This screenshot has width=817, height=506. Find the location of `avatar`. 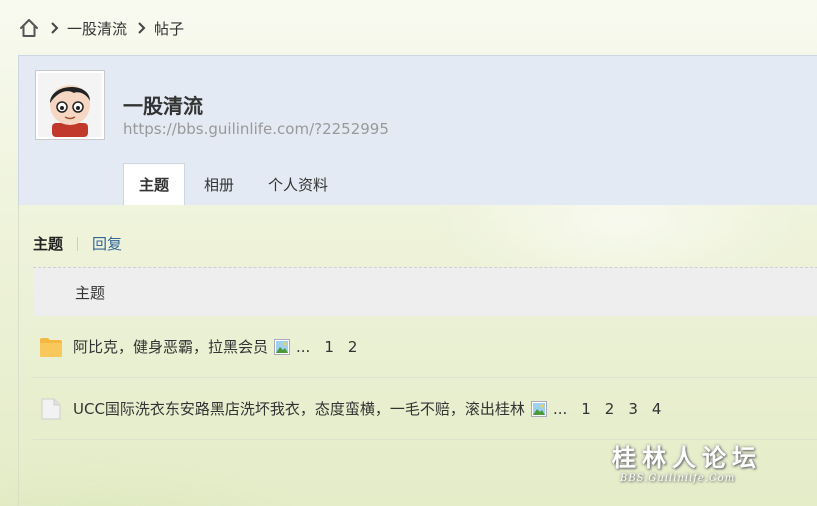

avatar is located at coordinates (70, 105).